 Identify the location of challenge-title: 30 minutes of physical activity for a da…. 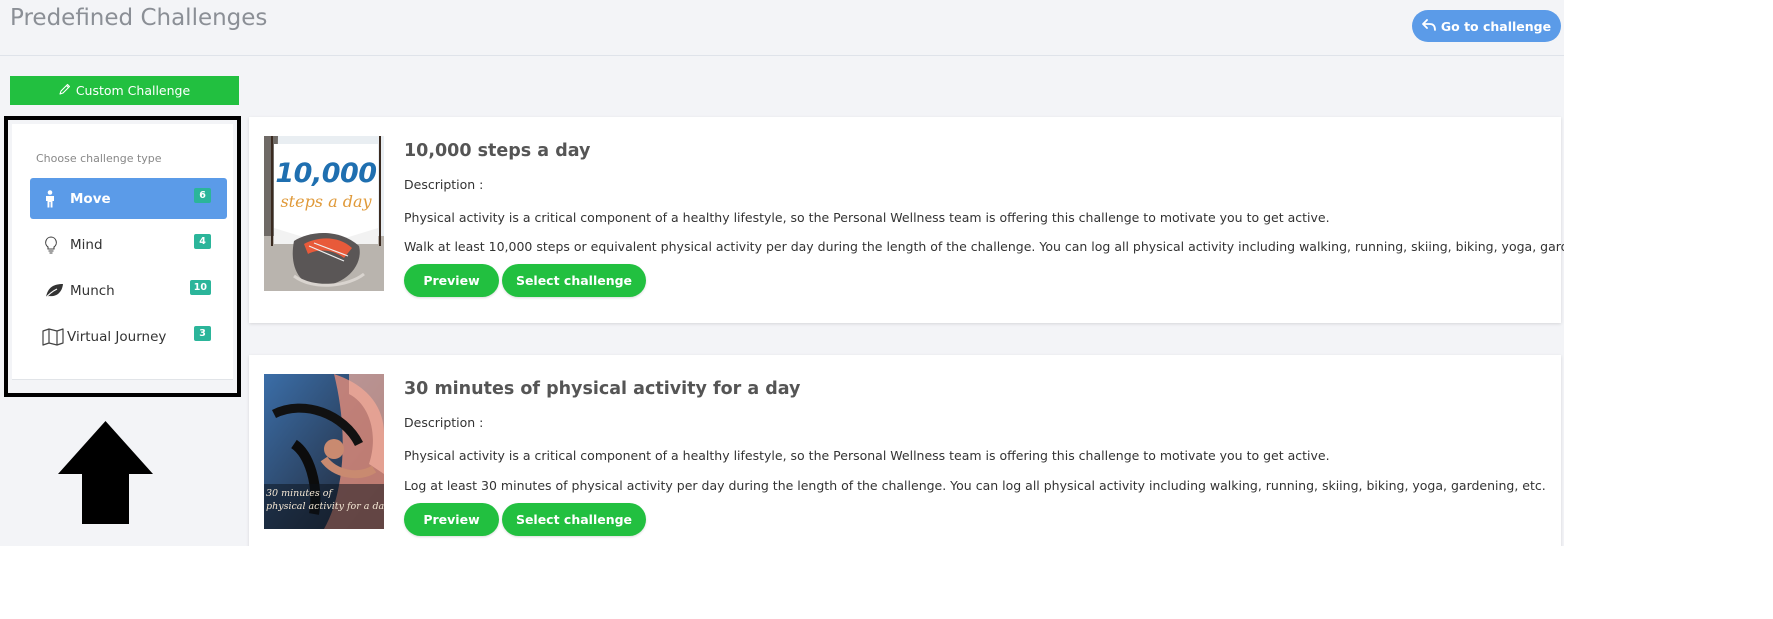
(602, 389).